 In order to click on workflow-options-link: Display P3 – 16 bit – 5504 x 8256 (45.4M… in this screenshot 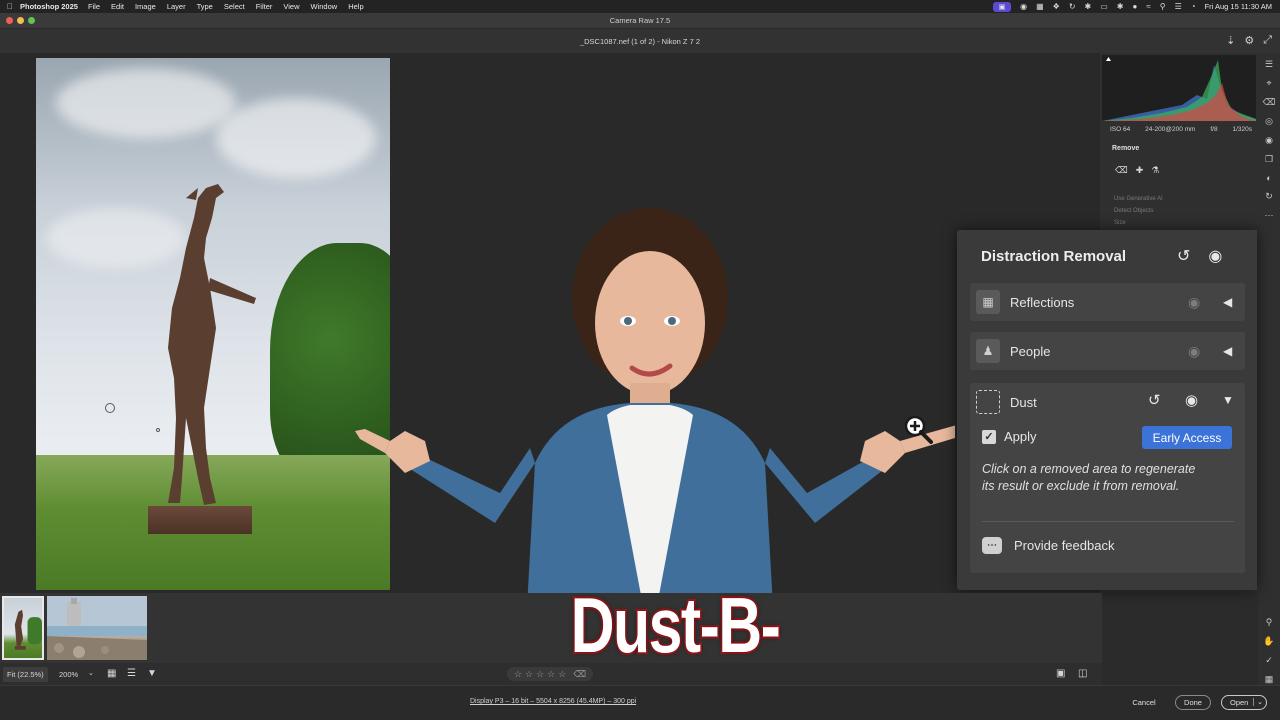, I will do `click(553, 701)`.